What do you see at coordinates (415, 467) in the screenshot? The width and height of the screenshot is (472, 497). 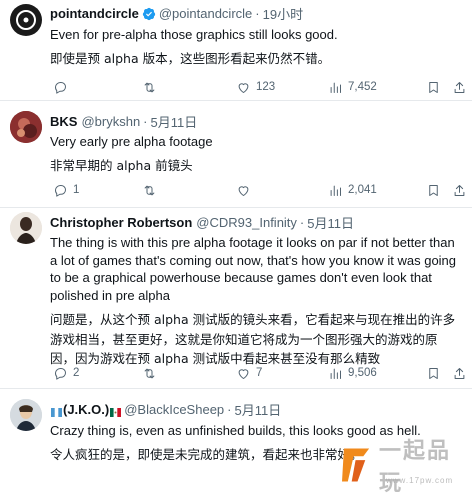 I see `watermark-text: 一起品玩` at bounding box center [415, 467].